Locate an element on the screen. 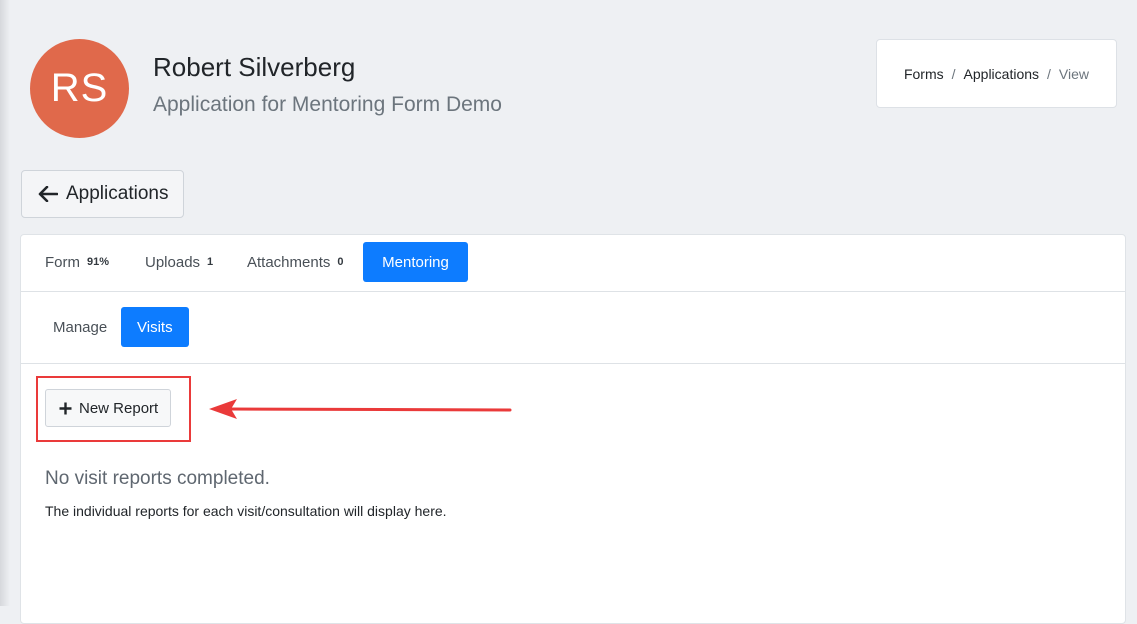  tab-attachments: Attachments 0 is located at coordinates (295, 262).